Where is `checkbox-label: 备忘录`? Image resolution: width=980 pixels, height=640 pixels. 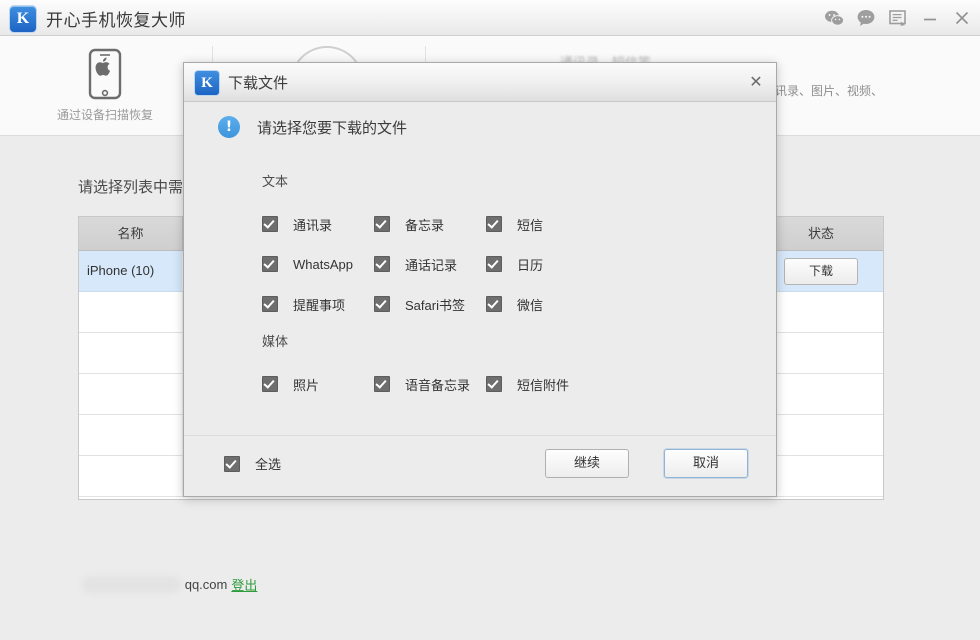
checkbox-label: 备忘录 is located at coordinates (425, 225).